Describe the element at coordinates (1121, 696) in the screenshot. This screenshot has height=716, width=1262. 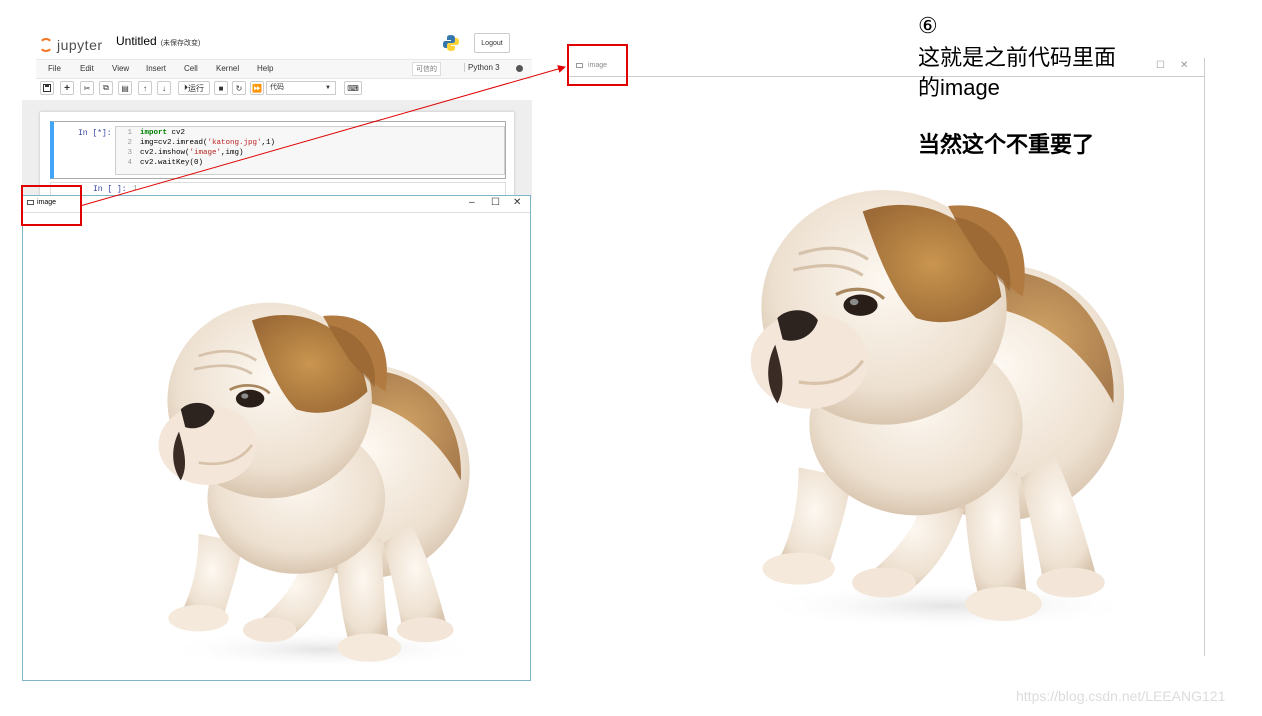
I see `watermark: https://blog.csdn.net/LEEANG121` at that location.